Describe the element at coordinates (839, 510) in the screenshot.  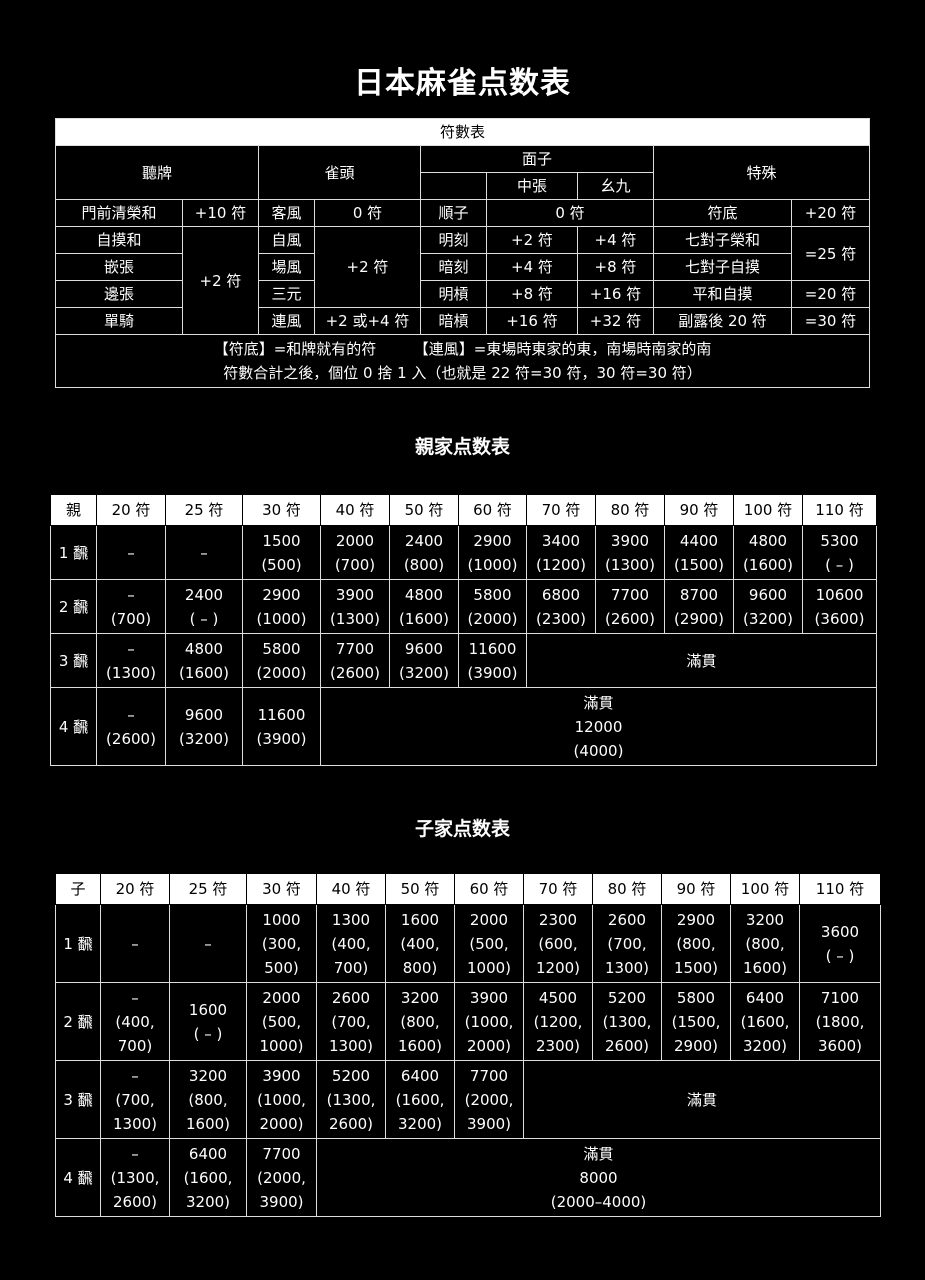
I see `fu-header-cell: 110 符` at that location.